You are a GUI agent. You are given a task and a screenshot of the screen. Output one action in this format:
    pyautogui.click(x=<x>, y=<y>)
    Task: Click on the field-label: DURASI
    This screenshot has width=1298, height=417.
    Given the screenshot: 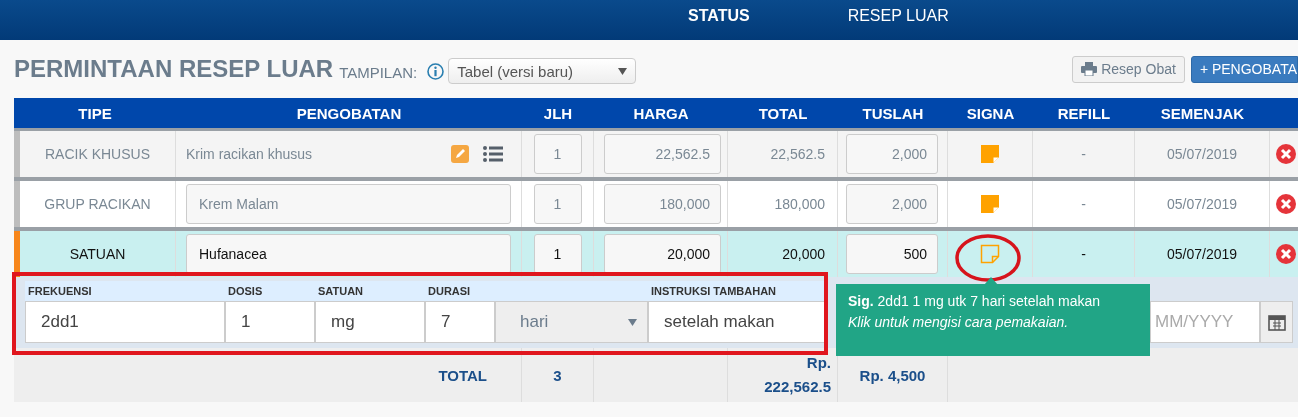 What is the action you would take?
    pyautogui.click(x=536, y=291)
    